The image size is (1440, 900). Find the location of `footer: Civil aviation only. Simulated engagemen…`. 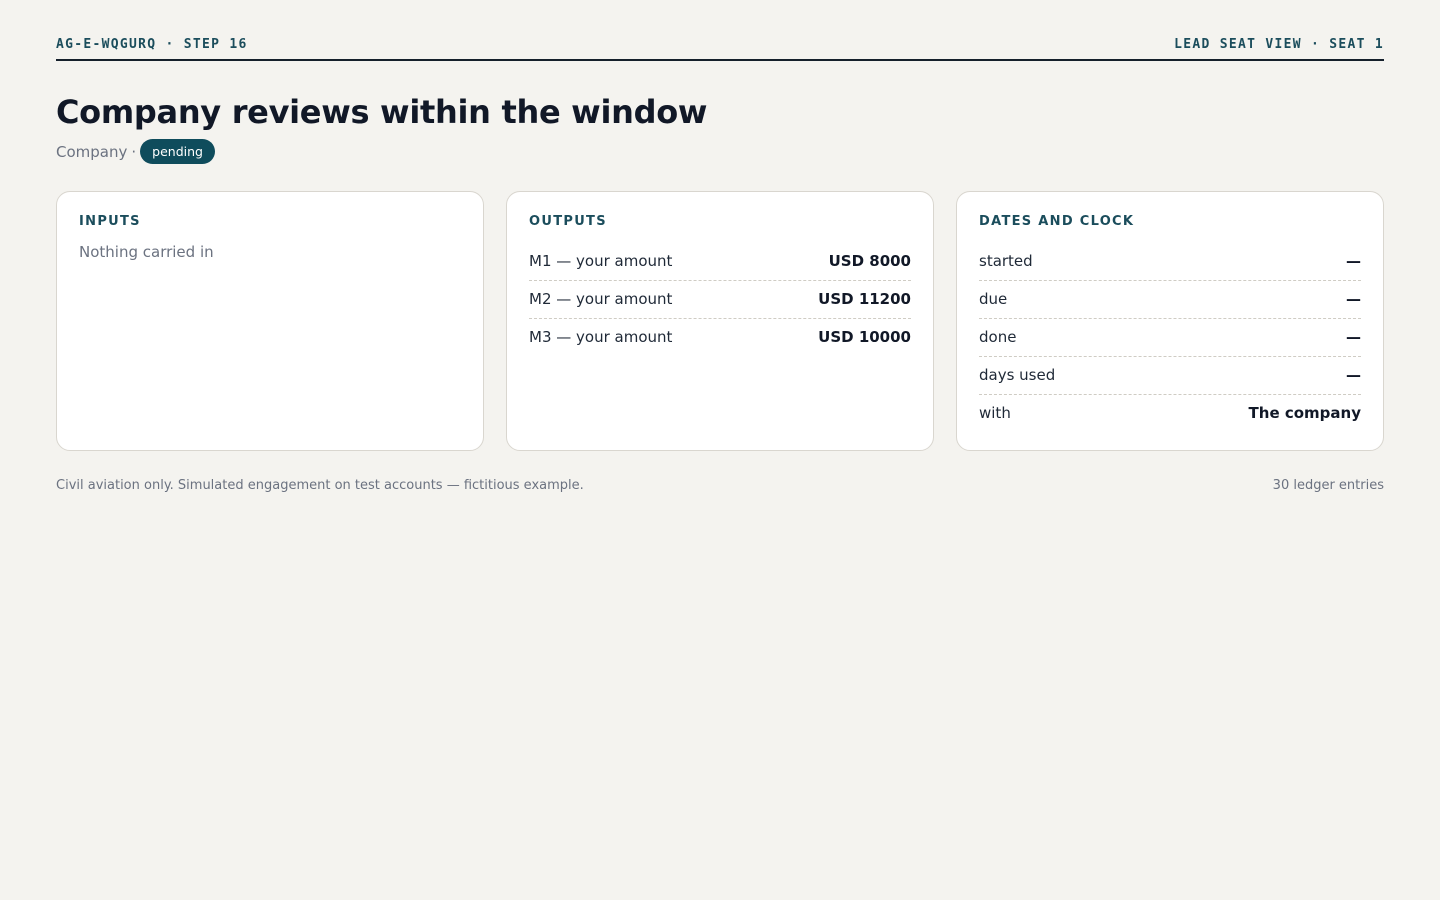

footer: Civil aviation only. Simulated engagemen… is located at coordinates (720, 485).